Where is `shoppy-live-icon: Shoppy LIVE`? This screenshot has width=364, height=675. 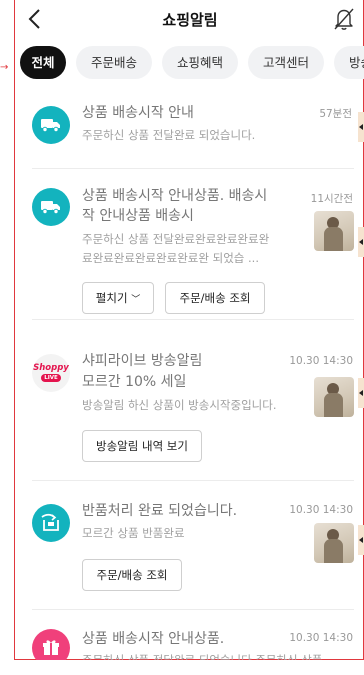
shoppy-live-icon: Shoppy LIVE is located at coordinates (51, 373).